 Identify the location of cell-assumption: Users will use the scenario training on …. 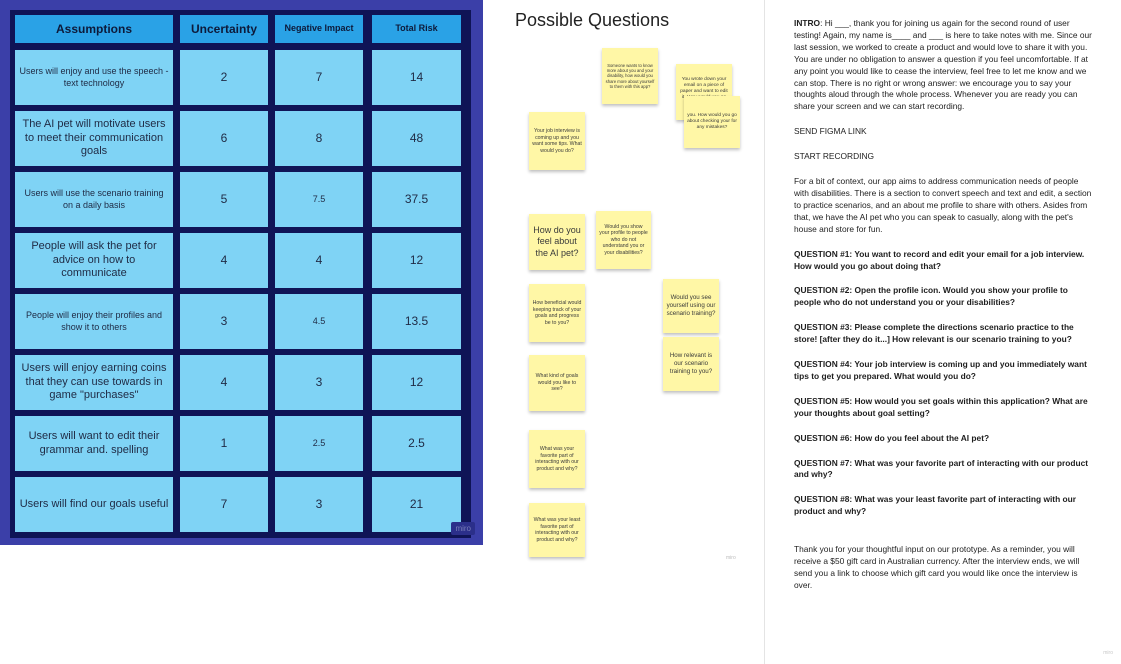
(94, 199).